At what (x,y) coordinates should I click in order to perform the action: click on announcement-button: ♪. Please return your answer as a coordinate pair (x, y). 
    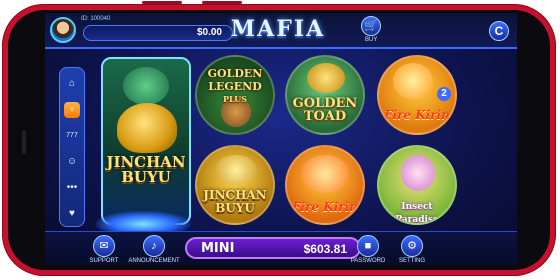
    Looking at the image, I should click on (154, 246).